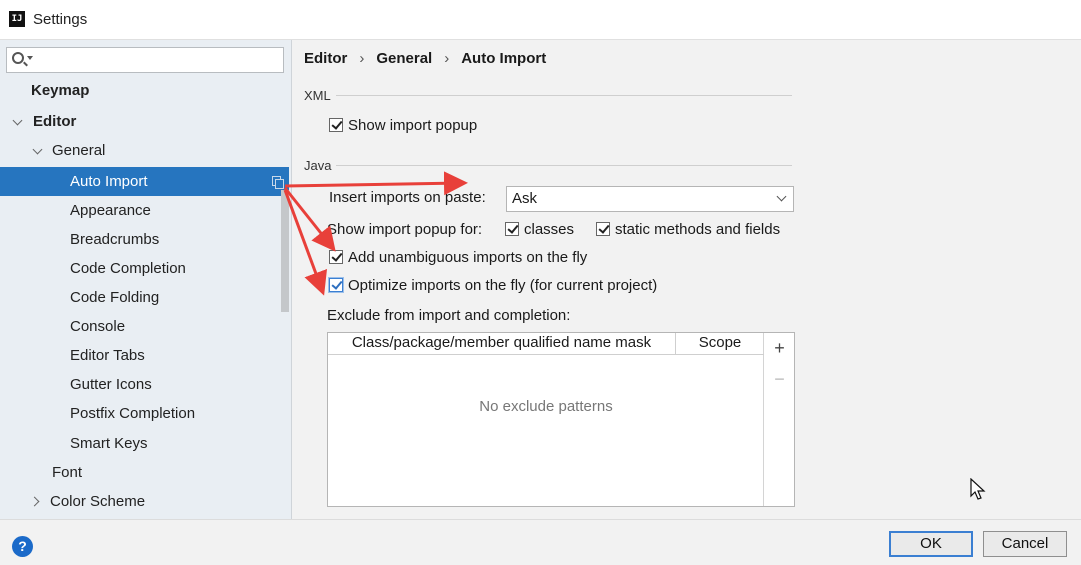 The height and width of the screenshot is (565, 1081). What do you see at coordinates (140, 121) in the screenshot?
I see `sidebar-item-editor: Editor` at bounding box center [140, 121].